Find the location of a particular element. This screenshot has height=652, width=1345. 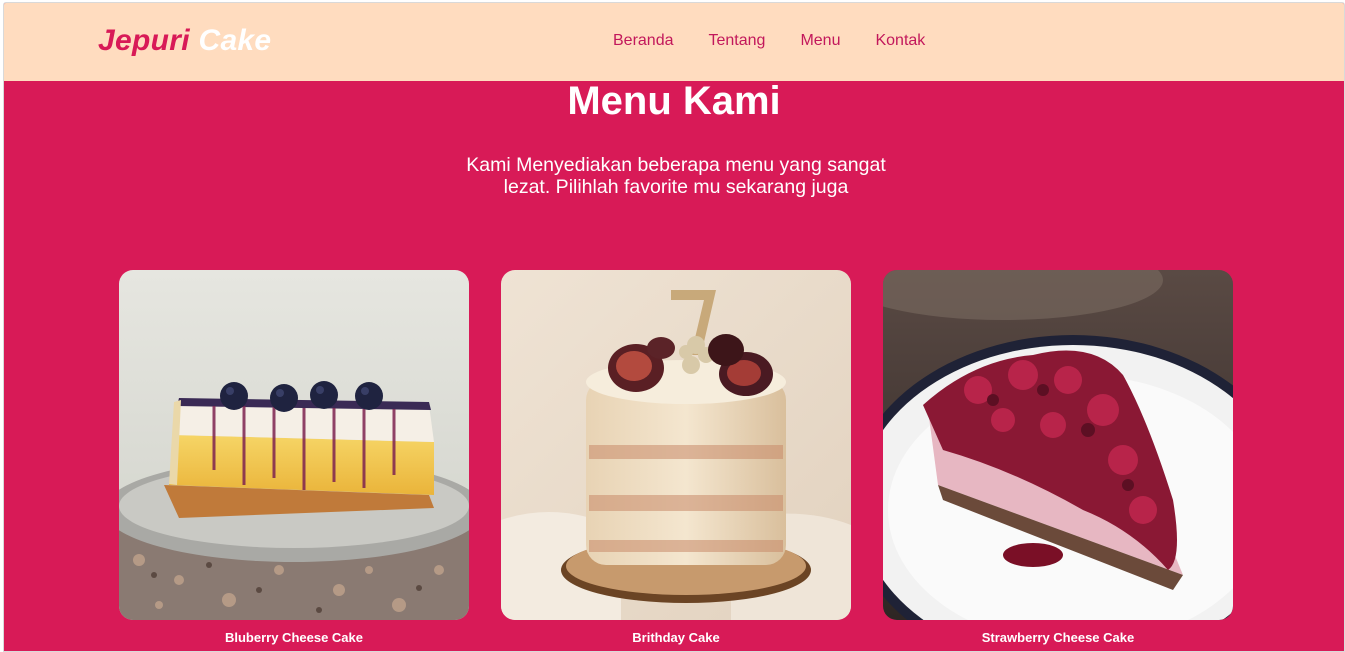

navbar: Jepuri Cake Beranda Tentang Menu Kontak is located at coordinates (674, 42).